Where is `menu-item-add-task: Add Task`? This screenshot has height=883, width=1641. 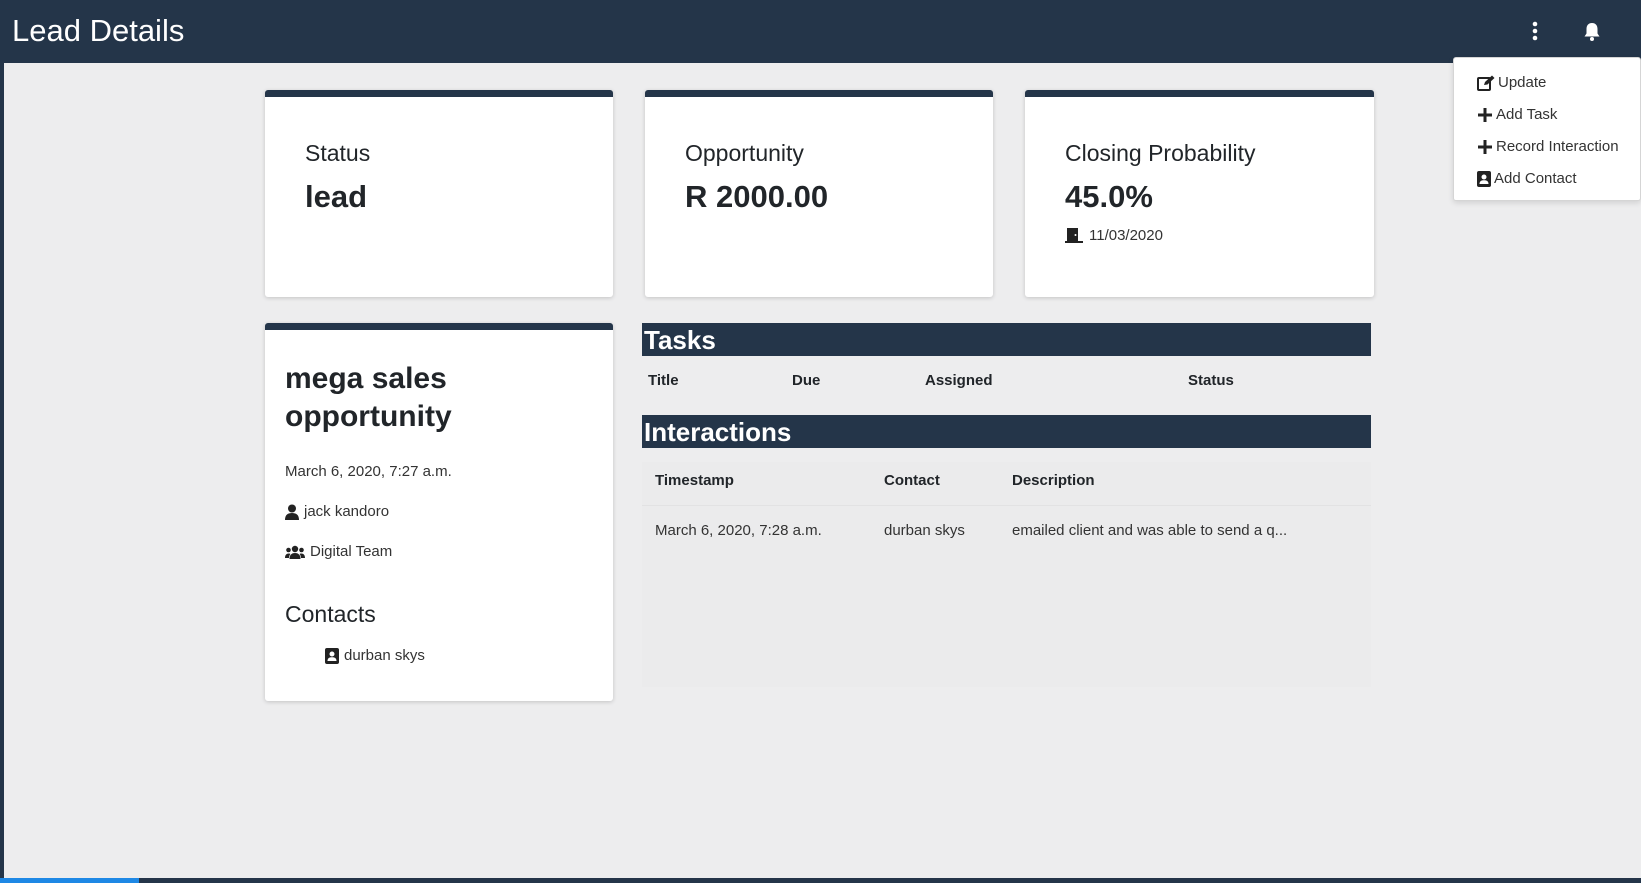
menu-item-add-task: Add Task is located at coordinates (1517, 114).